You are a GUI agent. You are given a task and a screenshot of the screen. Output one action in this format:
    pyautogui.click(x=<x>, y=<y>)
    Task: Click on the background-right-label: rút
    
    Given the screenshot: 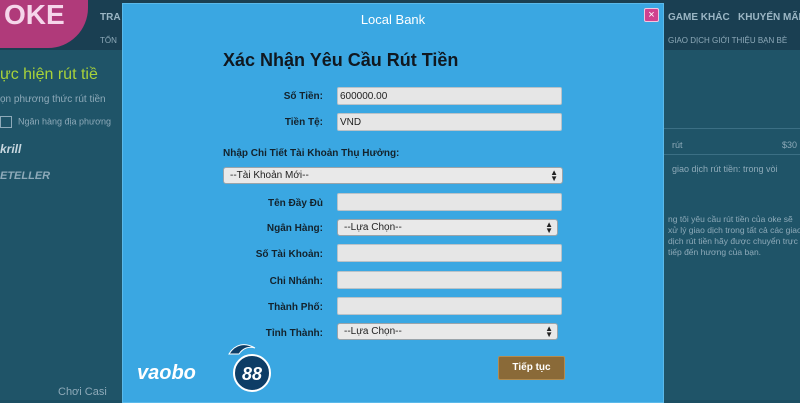 What is the action you would take?
    pyautogui.click(x=677, y=145)
    